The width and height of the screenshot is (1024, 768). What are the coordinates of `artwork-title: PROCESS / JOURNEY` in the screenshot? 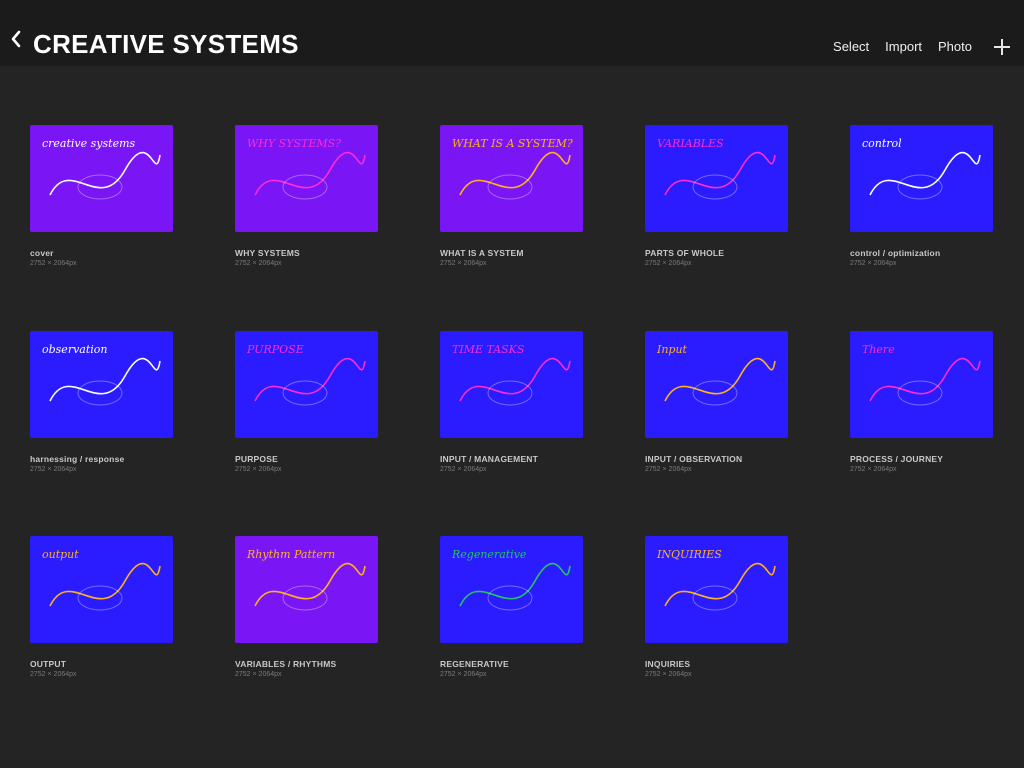 It's located at (897, 458).